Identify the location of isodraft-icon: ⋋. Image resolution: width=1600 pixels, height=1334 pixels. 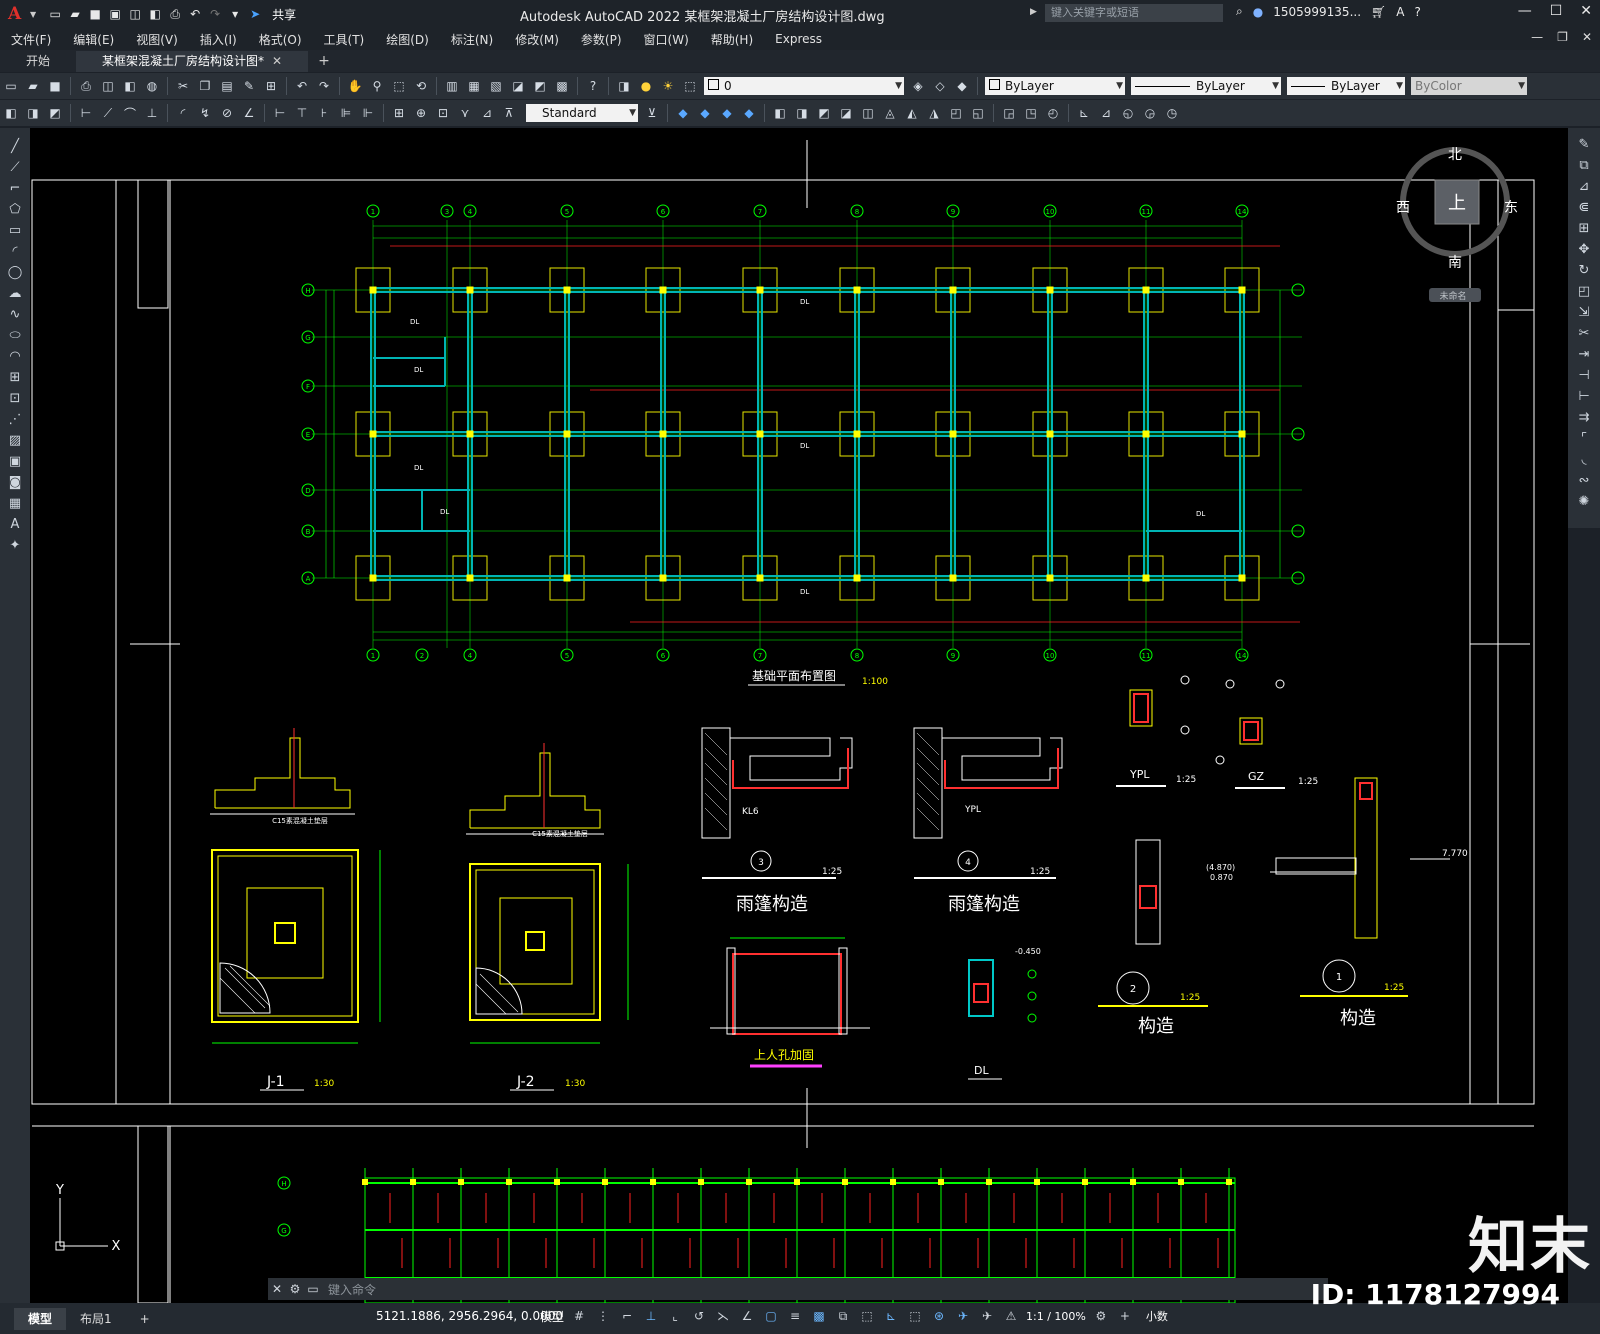
(723, 1316).